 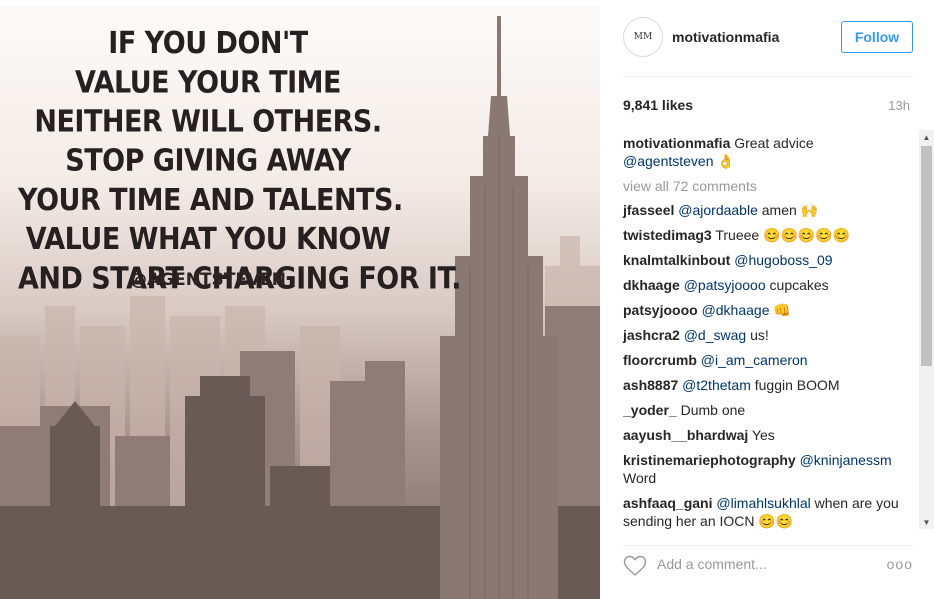 I want to click on post-header: MM motivationmafia Follow, so click(x=768, y=47).